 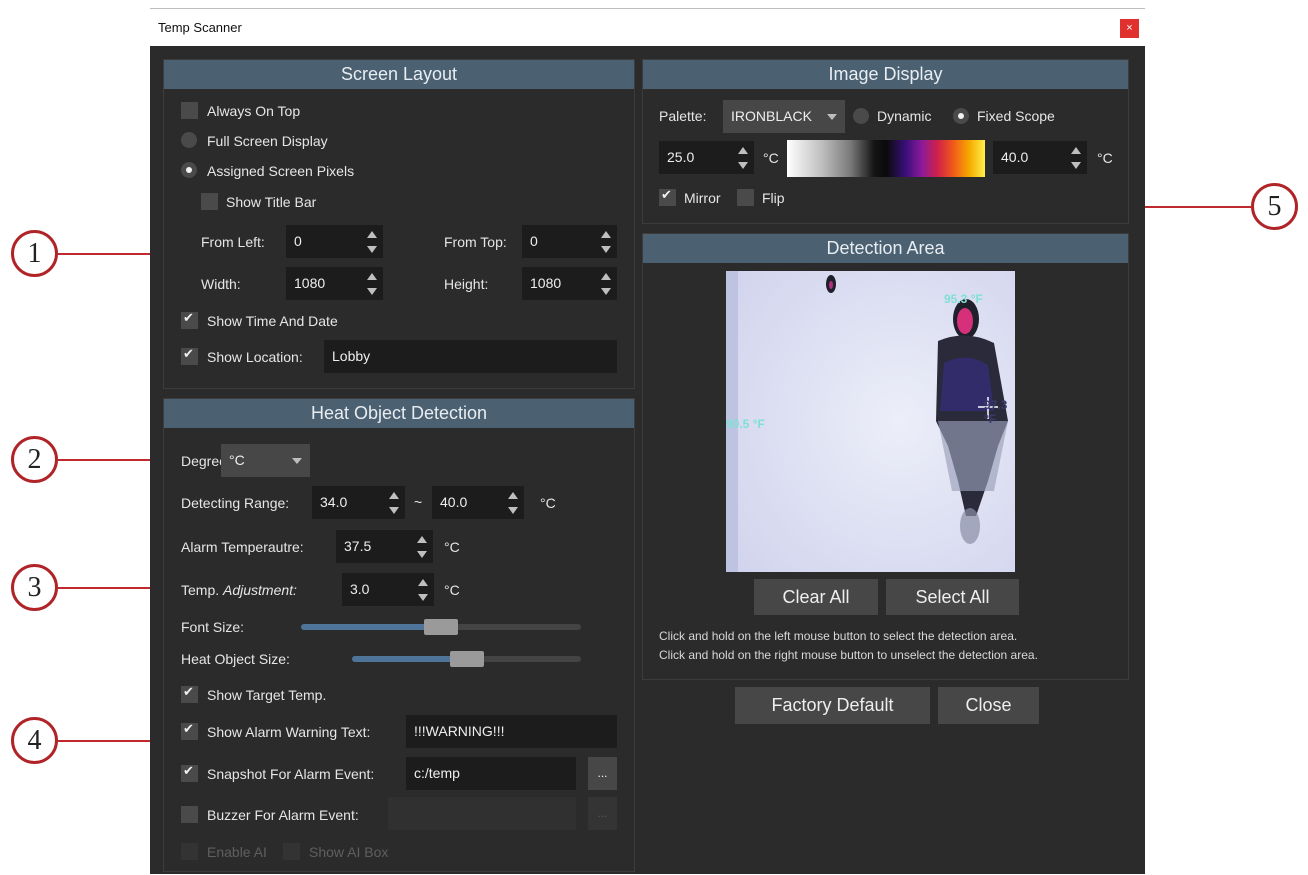 What do you see at coordinates (952, 597) in the screenshot?
I see `select-all-button: Select All` at bounding box center [952, 597].